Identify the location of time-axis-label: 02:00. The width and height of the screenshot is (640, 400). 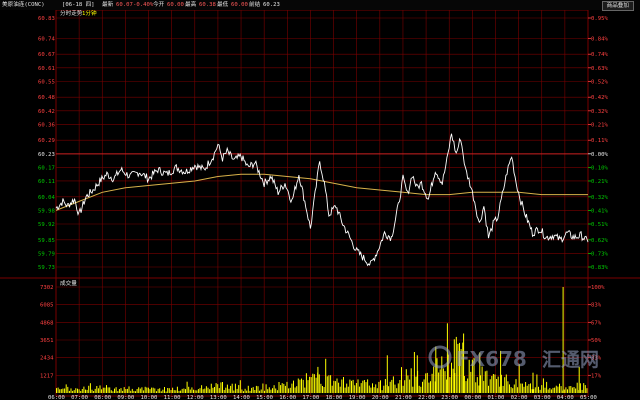
(519, 397).